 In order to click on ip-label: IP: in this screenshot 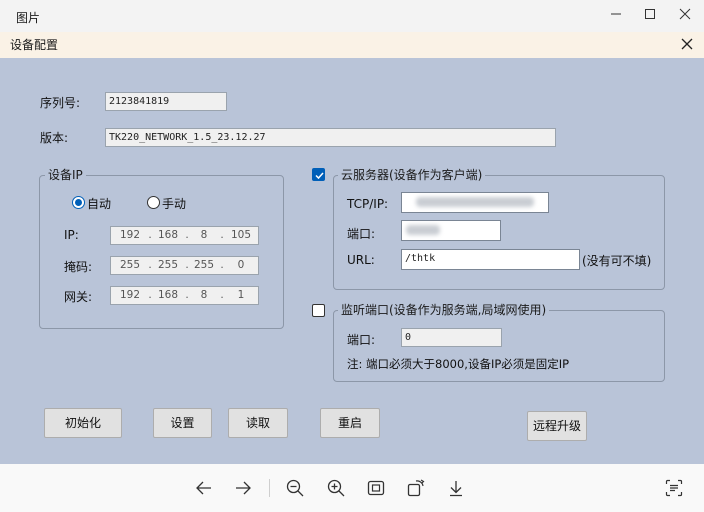, I will do `click(71, 235)`.